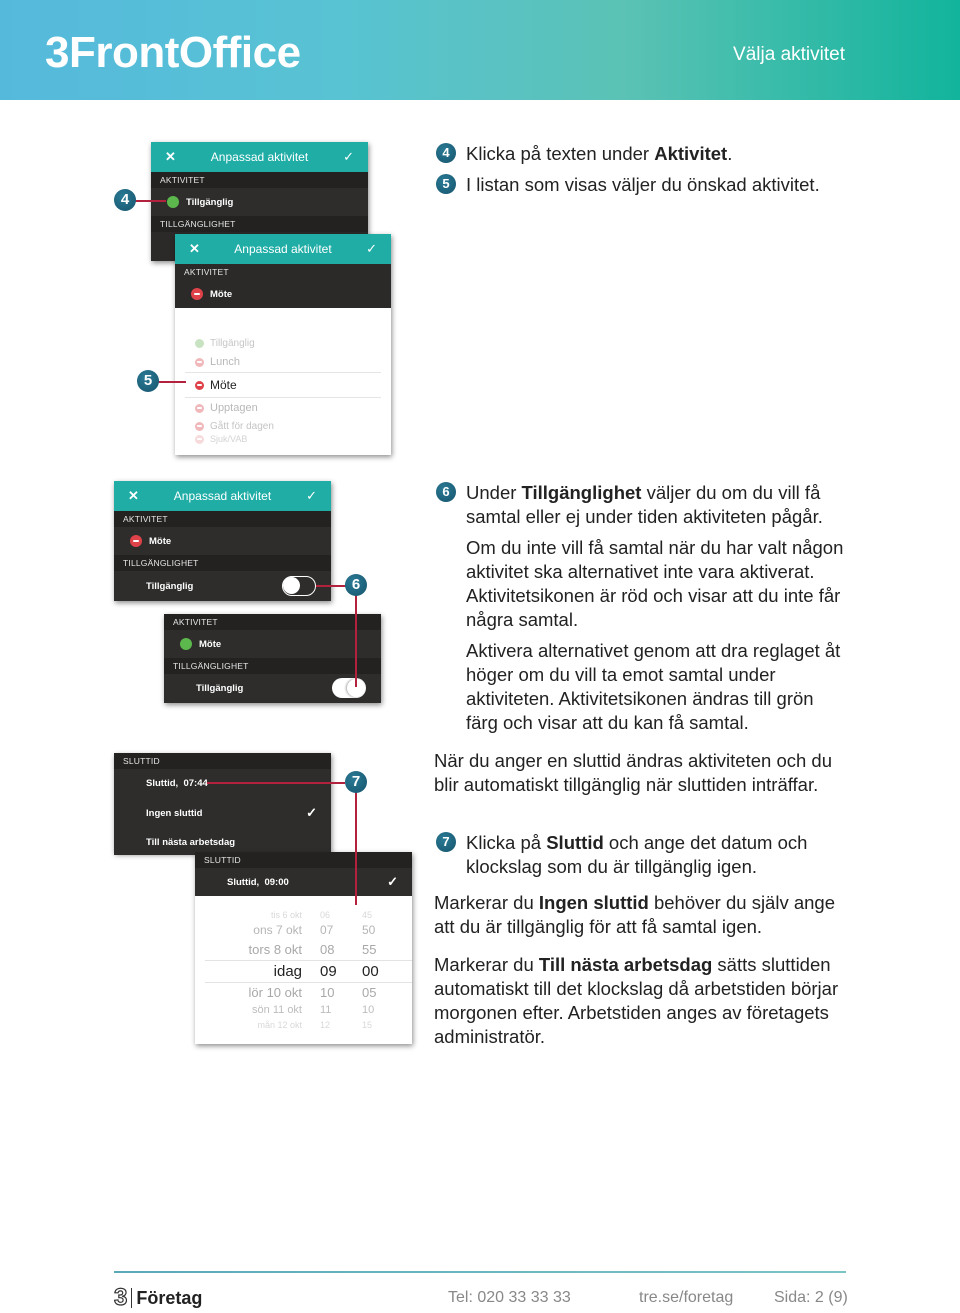 The image size is (960, 1313). I want to click on picker-hour: 07, so click(327, 930).